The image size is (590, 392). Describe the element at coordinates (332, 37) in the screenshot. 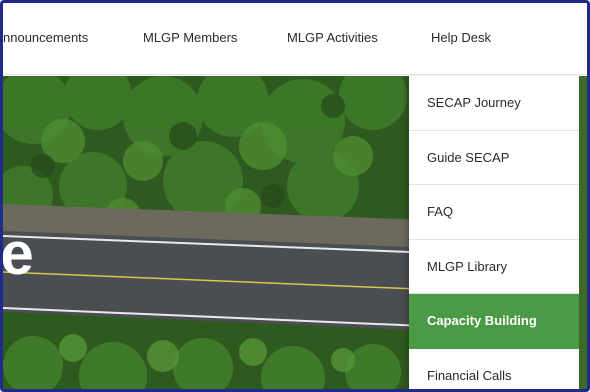

I see `nav-item-mlgp-activities: MLGP Activities` at that location.